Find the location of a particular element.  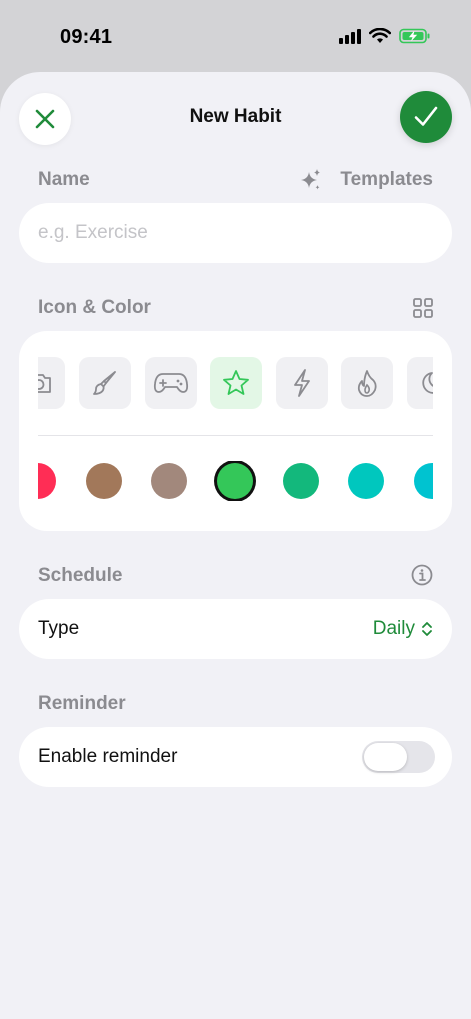

templates-button: Templates is located at coordinates (366, 180).